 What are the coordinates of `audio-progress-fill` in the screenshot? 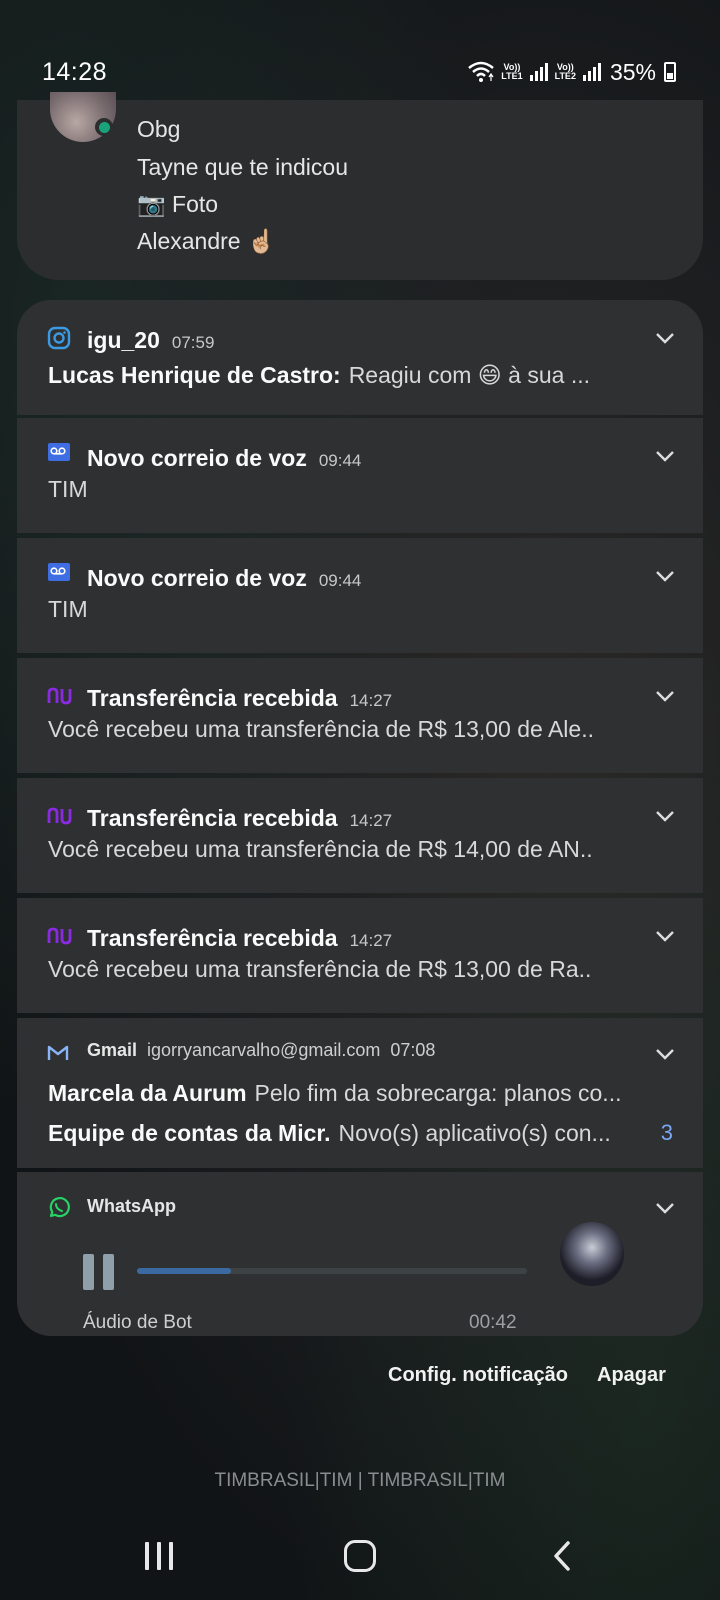 It's located at (184, 1271).